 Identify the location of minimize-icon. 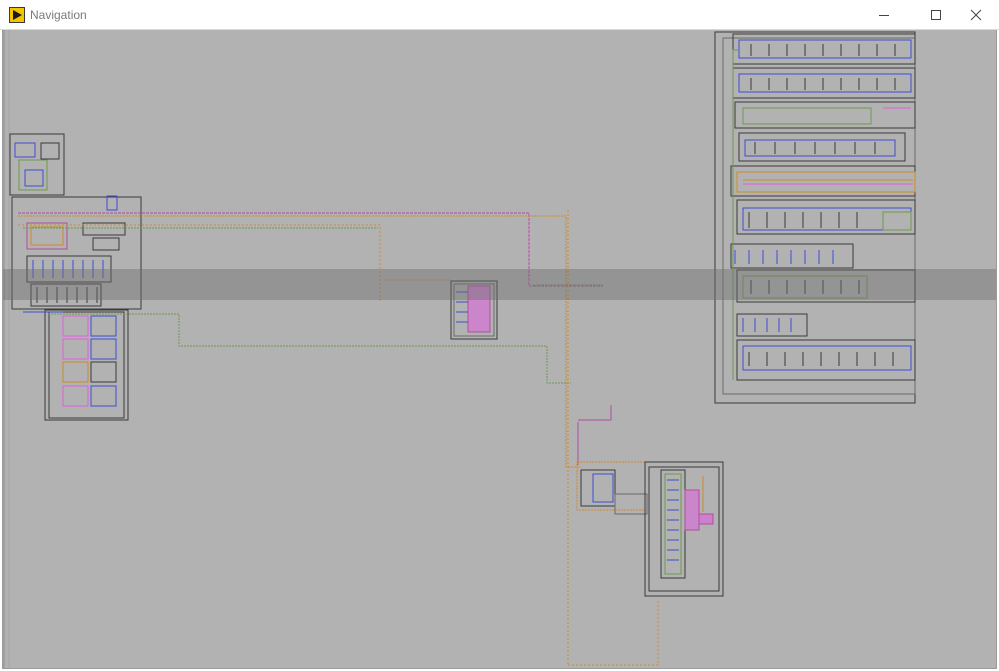
(884, 15).